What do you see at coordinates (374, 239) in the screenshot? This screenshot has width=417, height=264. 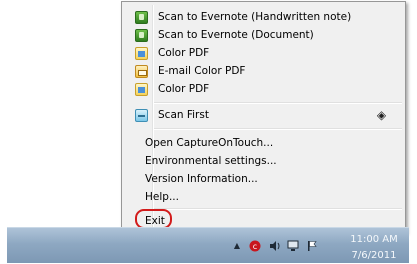 I see `clock-time: 11:00 AM` at bounding box center [374, 239].